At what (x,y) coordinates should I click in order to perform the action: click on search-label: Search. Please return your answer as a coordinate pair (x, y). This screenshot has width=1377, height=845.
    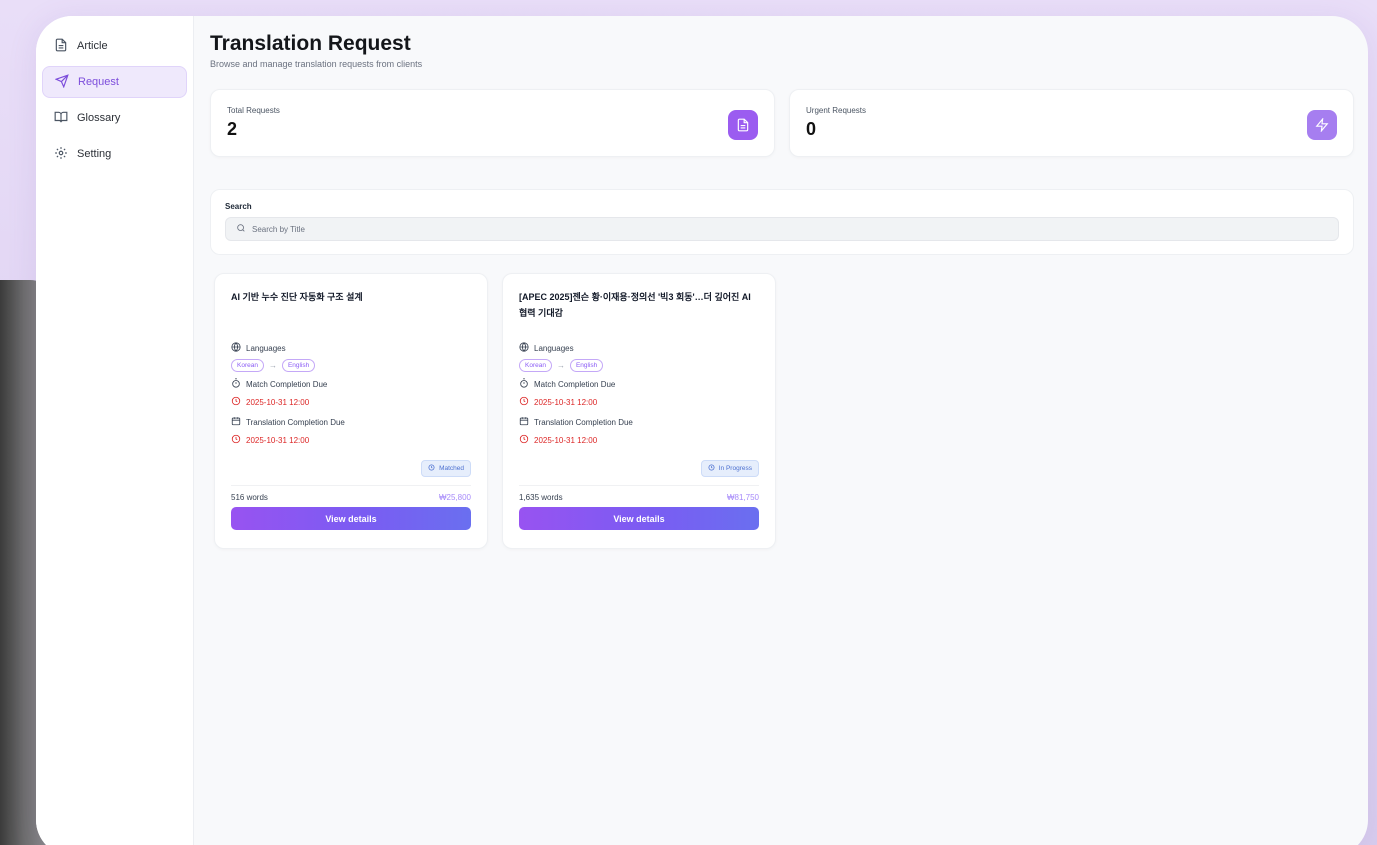
    Looking at the image, I should click on (238, 206).